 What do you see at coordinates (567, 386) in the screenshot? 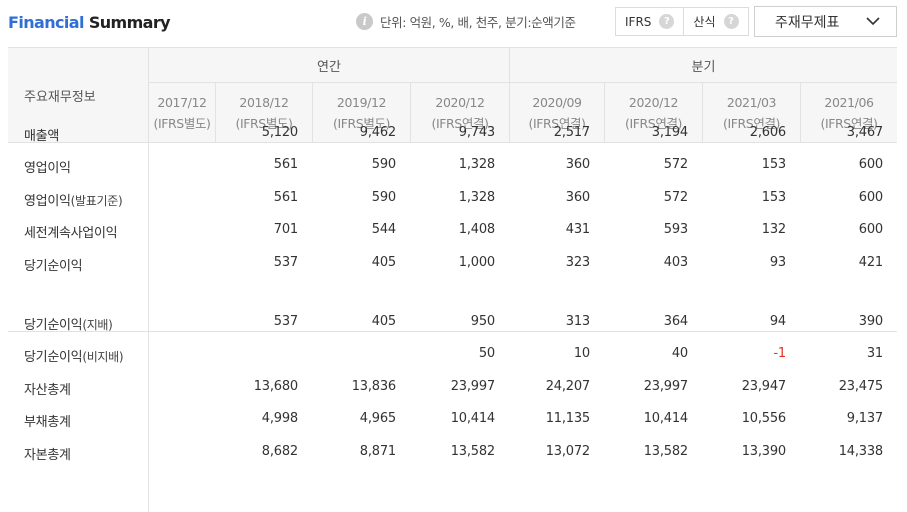
I see `table-cell: 24,207` at bounding box center [567, 386].